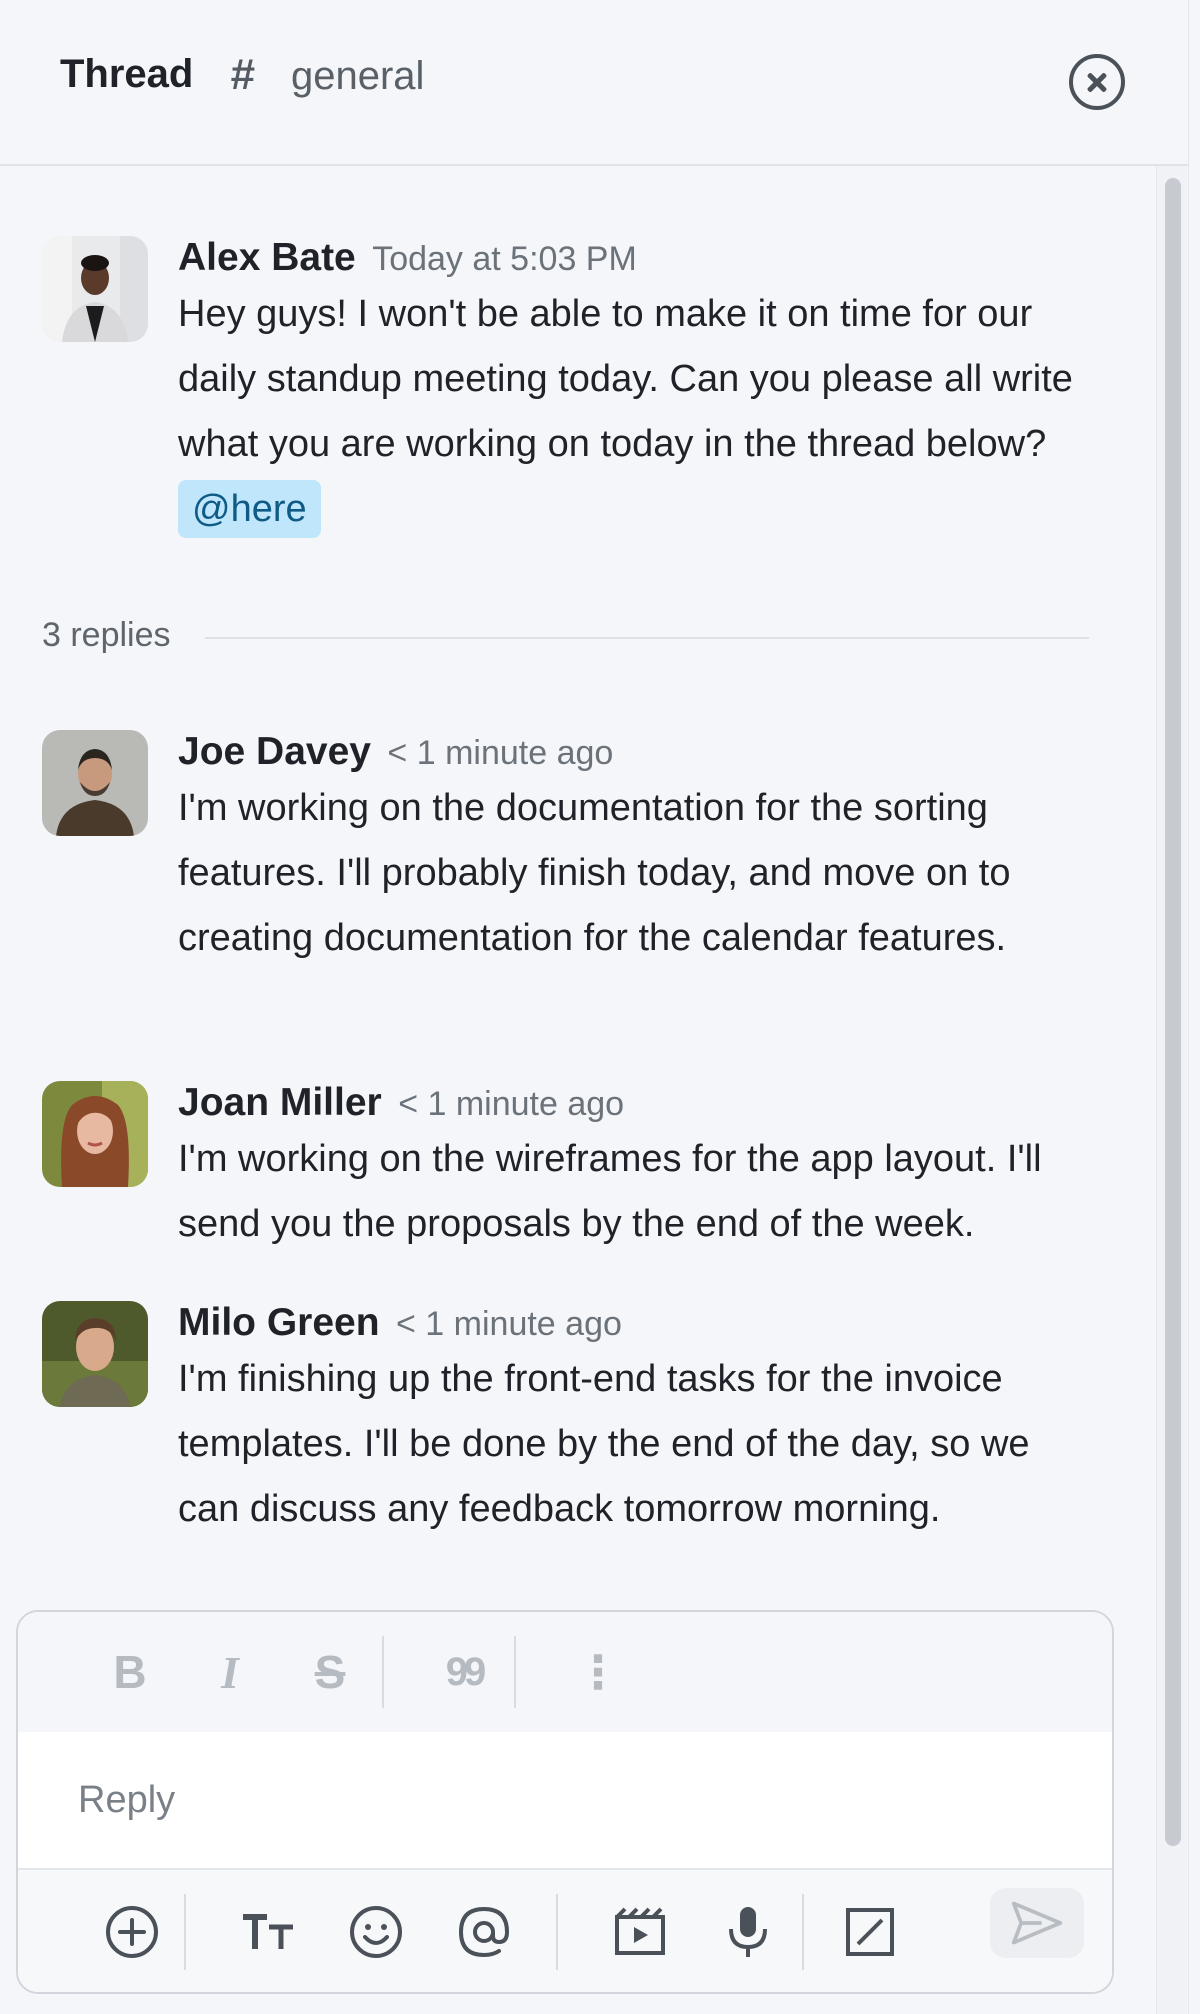 This screenshot has height=2014, width=1200. What do you see at coordinates (748, 1932) in the screenshot?
I see `microphone-icon` at bounding box center [748, 1932].